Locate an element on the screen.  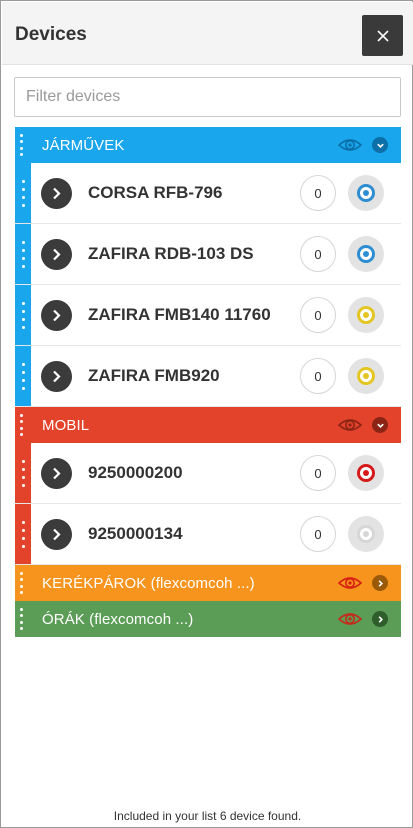
device-name: ZAFIRA FMB920 is located at coordinates (154, 375).